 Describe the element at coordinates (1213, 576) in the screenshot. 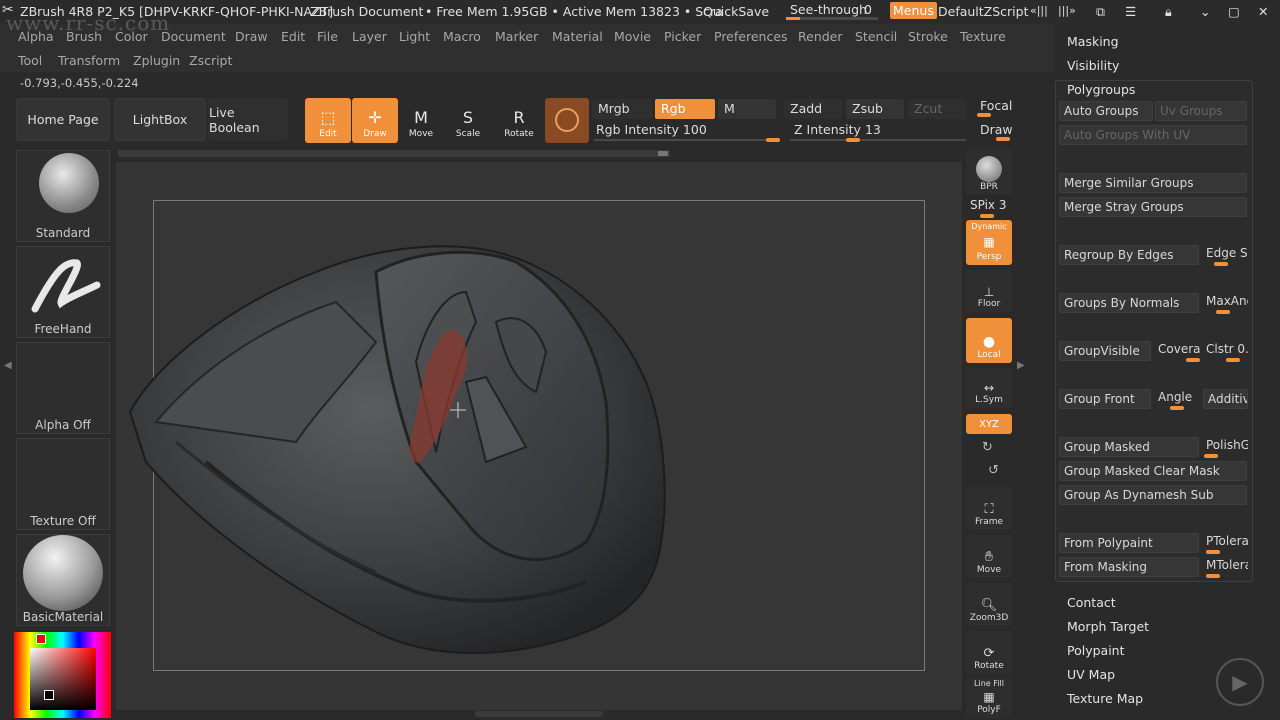

I see `masking-tolerance-knob` at that location.